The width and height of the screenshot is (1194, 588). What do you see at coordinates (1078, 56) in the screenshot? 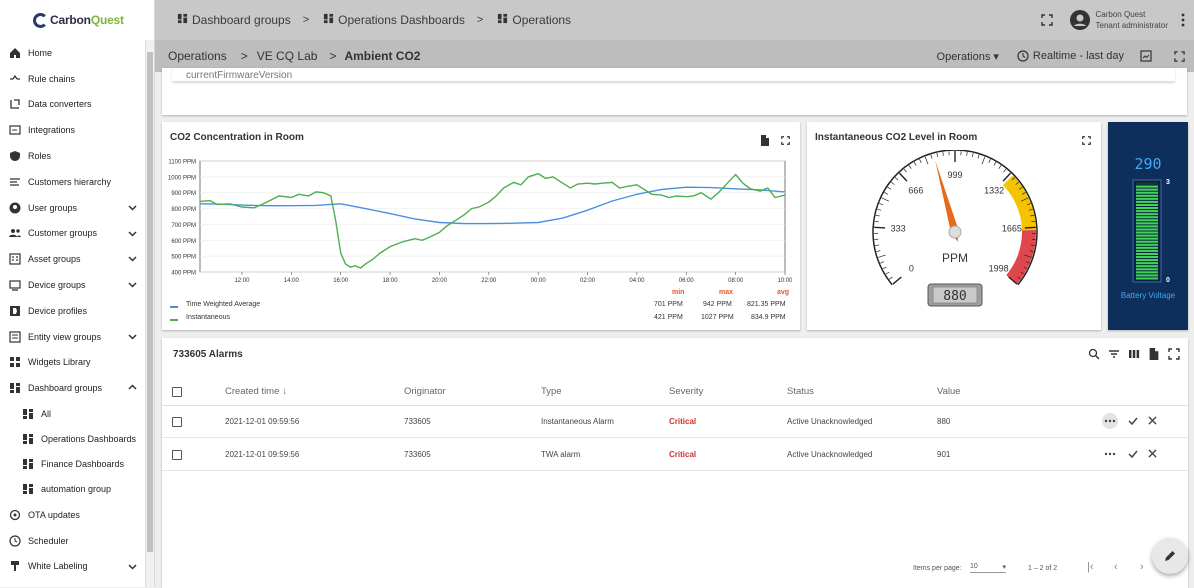
I see `timewindow-label: Realtime - last day` at bounding box center [1078, 56].